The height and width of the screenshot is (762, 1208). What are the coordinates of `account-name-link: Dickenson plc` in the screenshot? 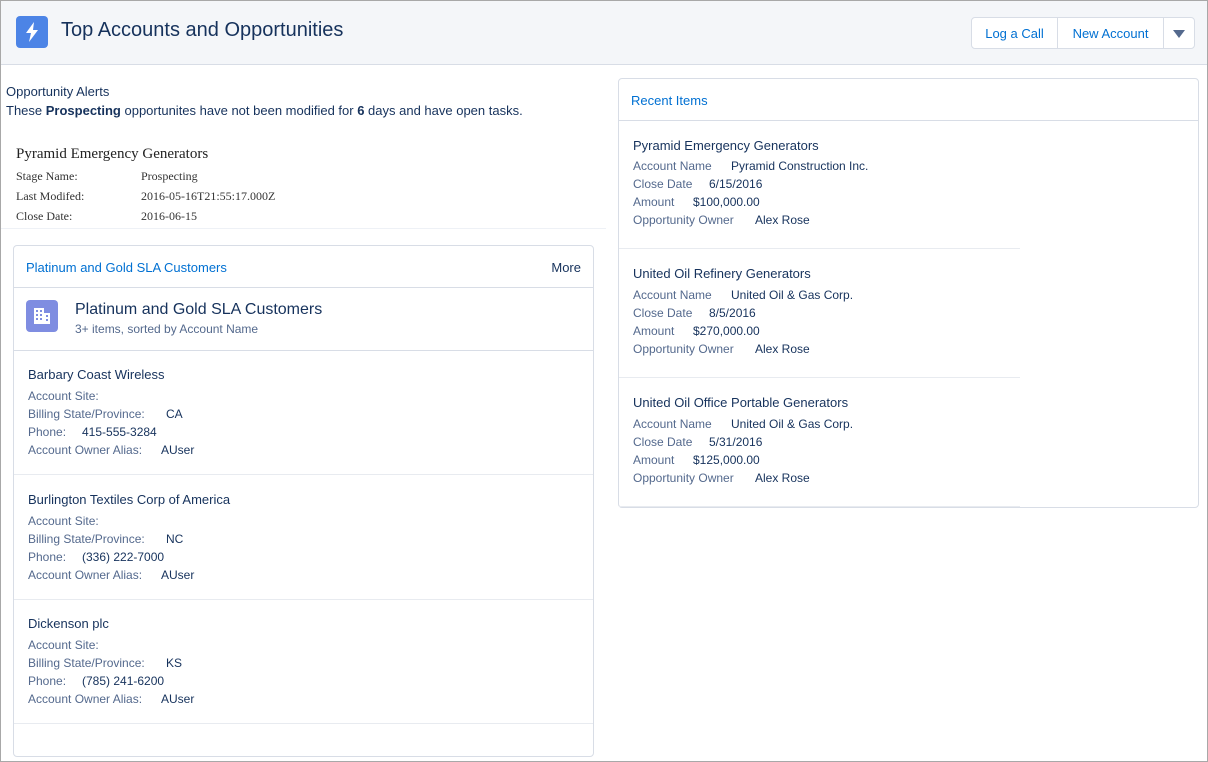 It's located at (68, 623).